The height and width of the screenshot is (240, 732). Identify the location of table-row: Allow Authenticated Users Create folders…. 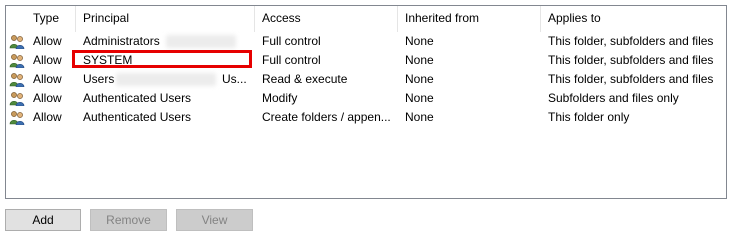
(366, 117).